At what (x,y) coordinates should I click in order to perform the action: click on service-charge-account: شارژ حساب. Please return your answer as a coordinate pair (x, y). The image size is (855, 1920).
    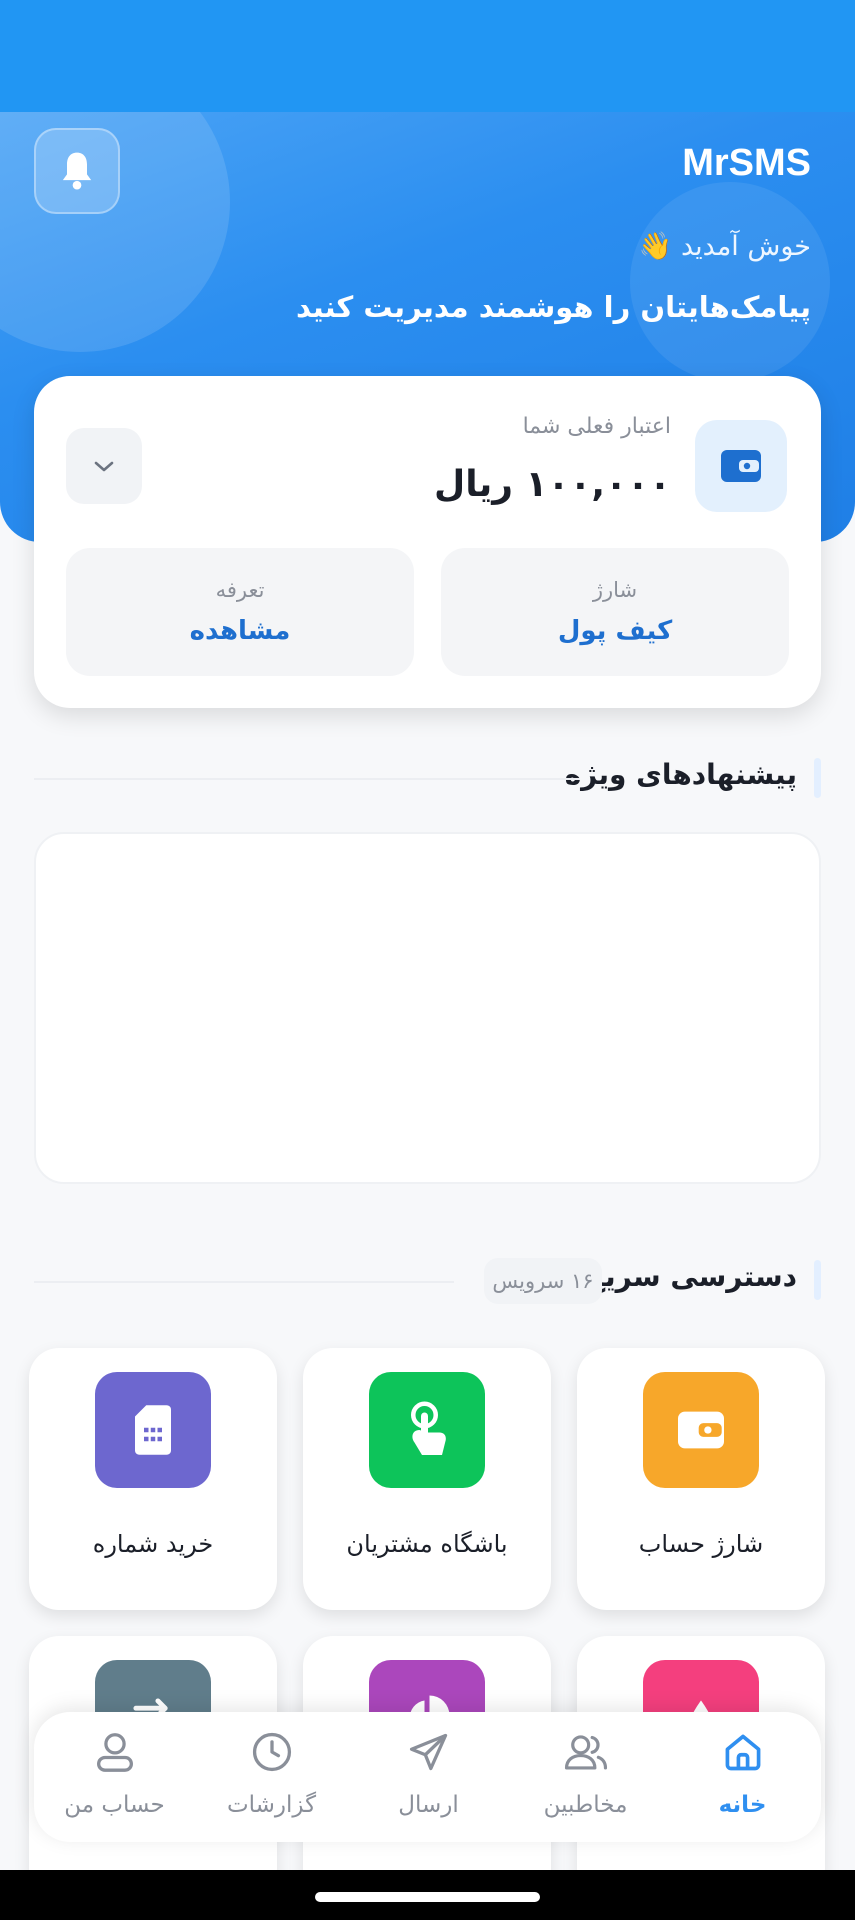
    Looking at the image, I should click on (701, 1479).